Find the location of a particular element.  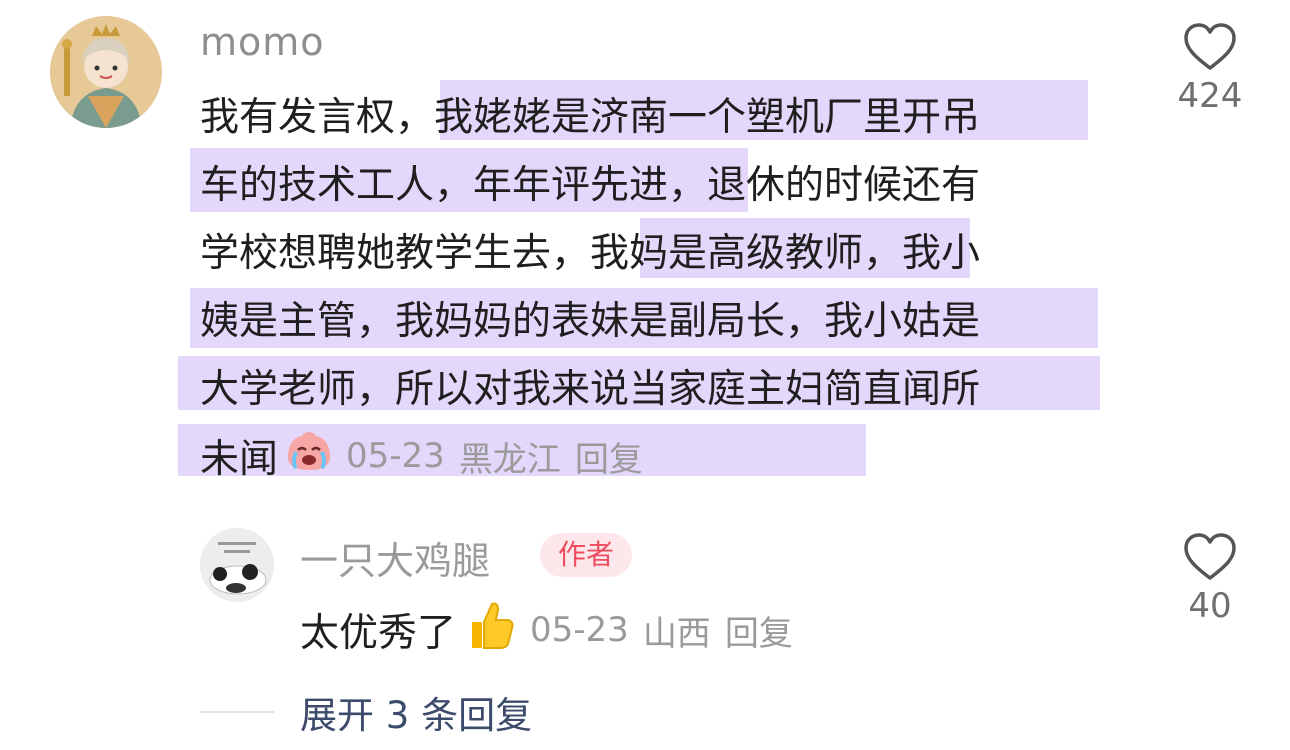

comment-line: 我有发言权，我姥姥是济南一个塑机厂里开吊 is located at coordinates (590, 117).